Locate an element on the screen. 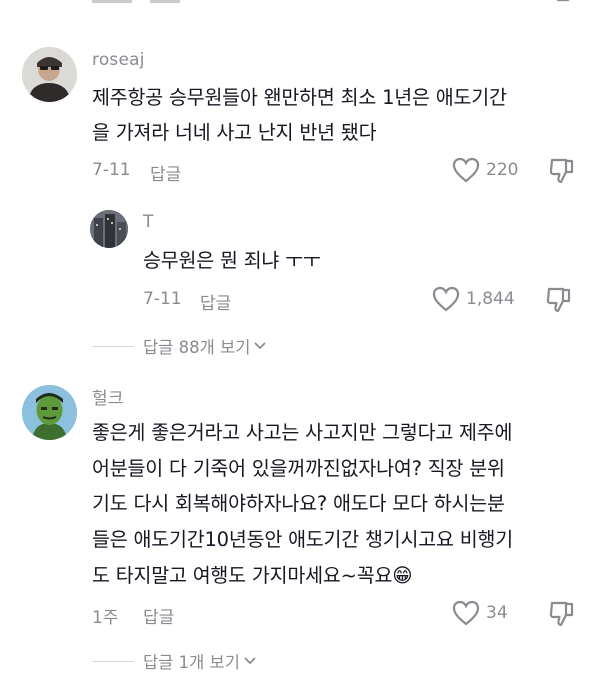 The height and width of the screenshot is (700, 600). building-photo-icon is located at coordinates (109, 229).